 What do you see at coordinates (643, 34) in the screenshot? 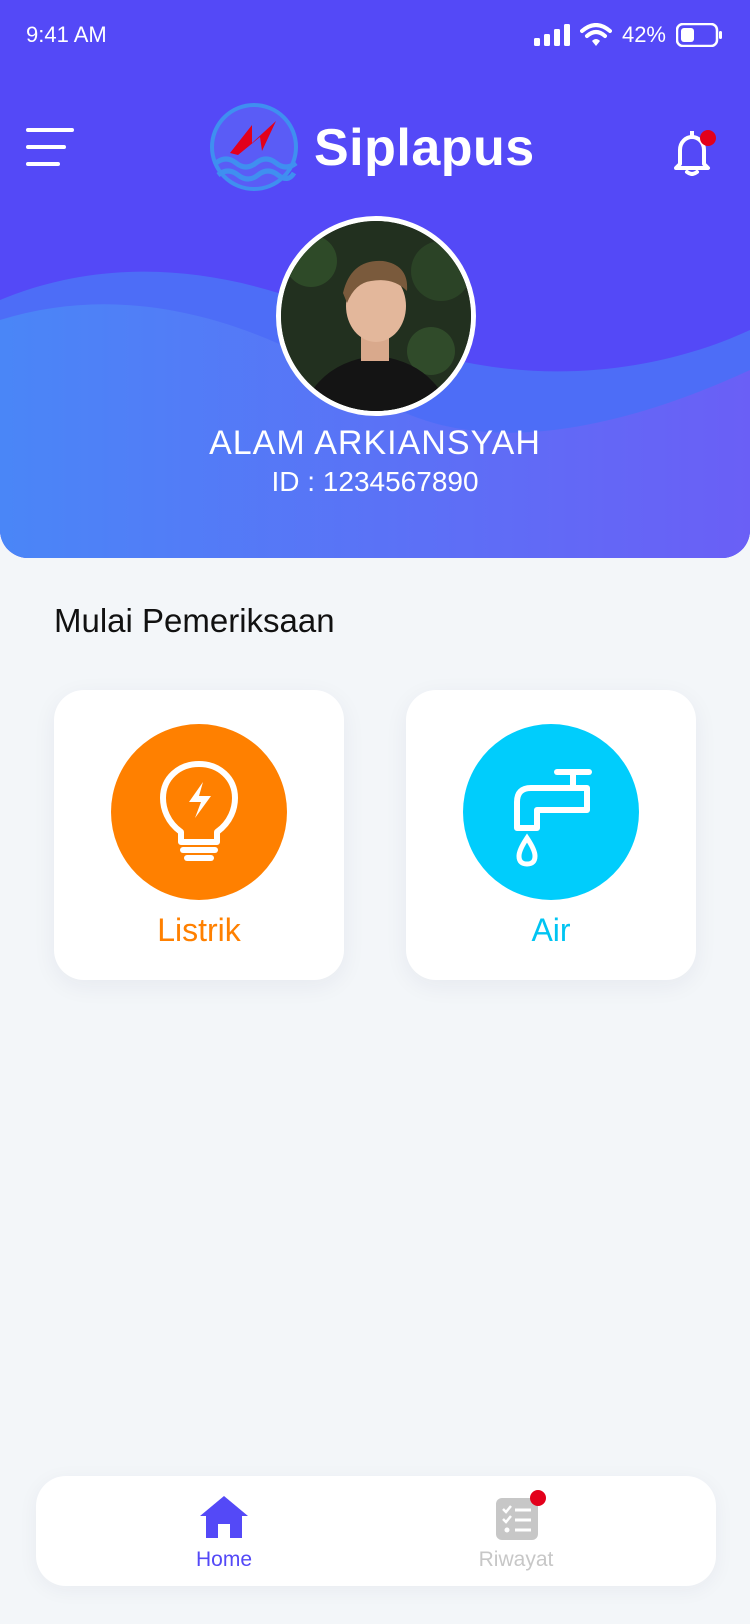
I see `battery-percentage: 42%` at bounding box center [643, 34].